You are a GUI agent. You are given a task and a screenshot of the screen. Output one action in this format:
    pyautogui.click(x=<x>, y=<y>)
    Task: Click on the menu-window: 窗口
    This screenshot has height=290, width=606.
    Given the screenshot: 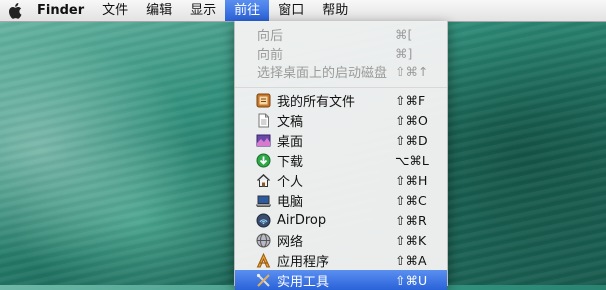 What is the action you would take?
    pyautogui.click(x=291, y=10)
    